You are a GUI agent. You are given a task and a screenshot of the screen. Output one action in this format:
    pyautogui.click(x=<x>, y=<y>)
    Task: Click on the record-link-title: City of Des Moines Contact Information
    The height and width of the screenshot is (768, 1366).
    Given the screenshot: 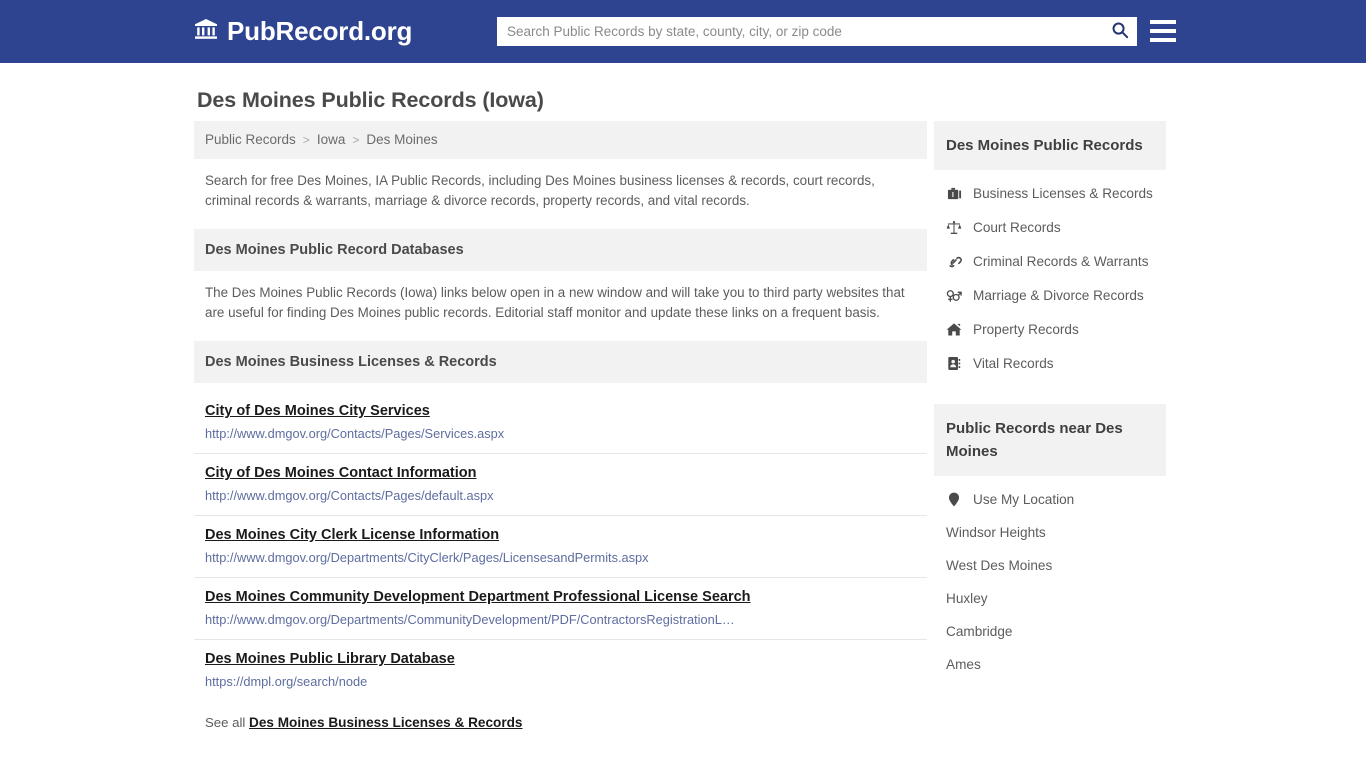 What is the action you would take?
    pyautogui.click(x=341, y=473)
    